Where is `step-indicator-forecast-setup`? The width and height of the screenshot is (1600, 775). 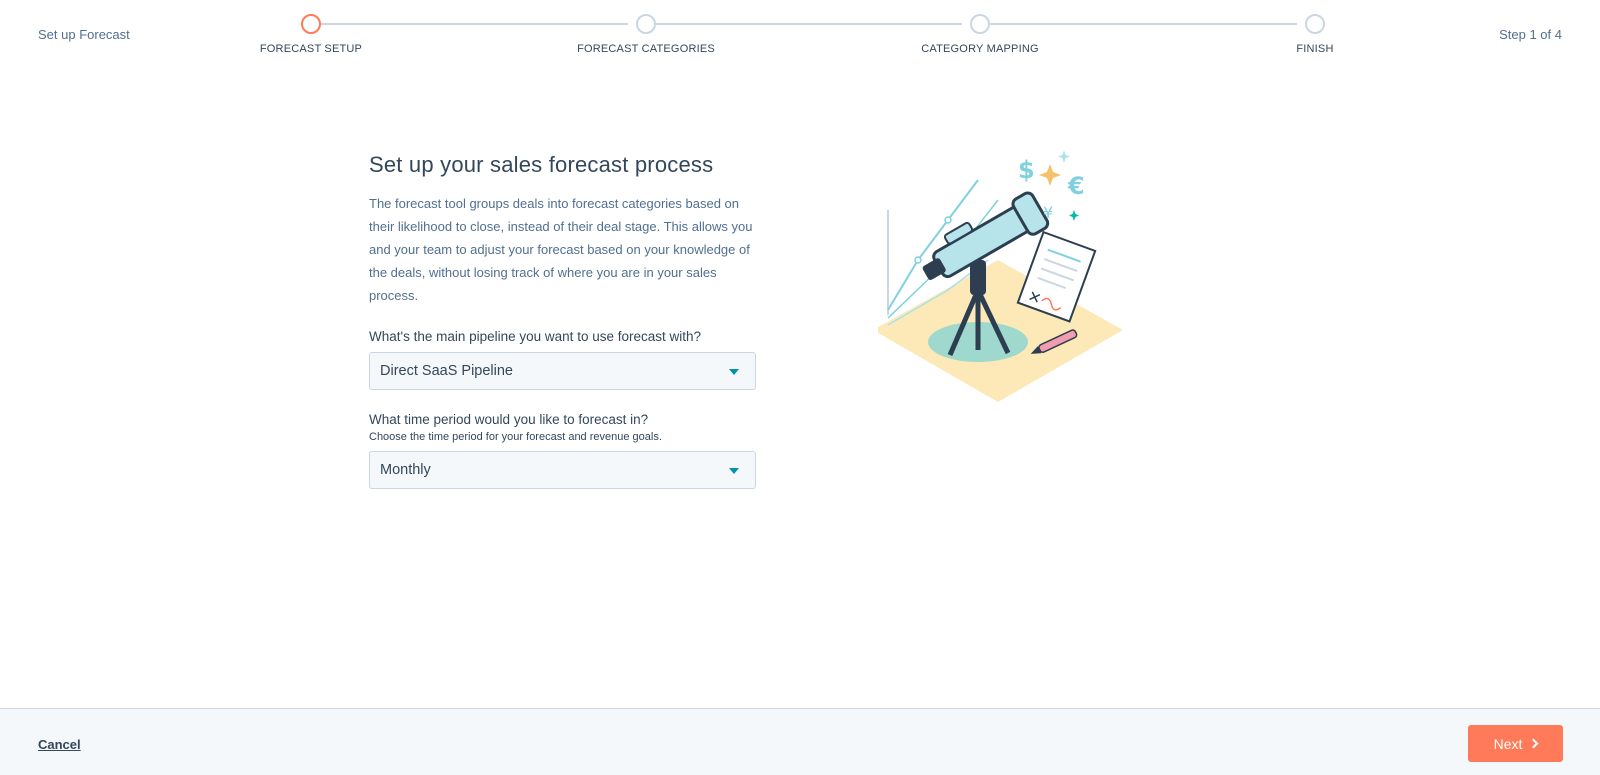
step-indicator-forecast-setup is located at coordinates (311, 24).